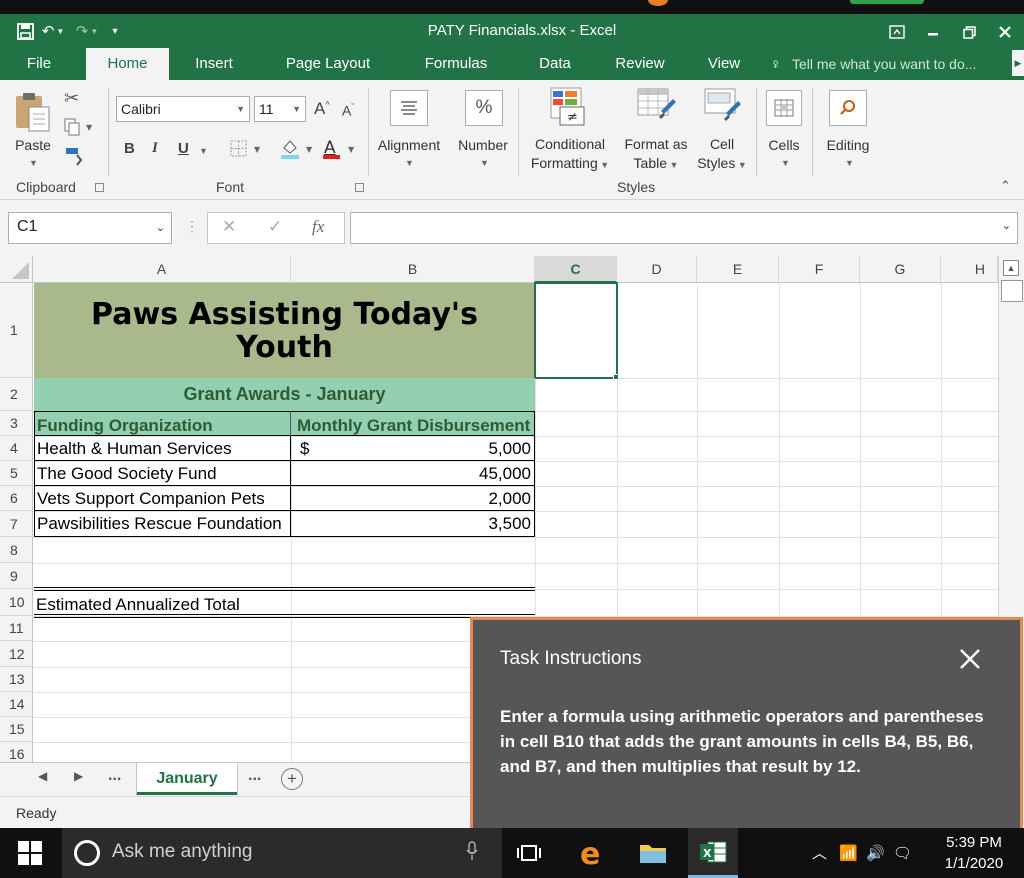 The width and height of the screenshot is (1024, 878). Describe the element at coordinates (16, 330) in the screenshot. I see `row-header-1: 1` at that location.